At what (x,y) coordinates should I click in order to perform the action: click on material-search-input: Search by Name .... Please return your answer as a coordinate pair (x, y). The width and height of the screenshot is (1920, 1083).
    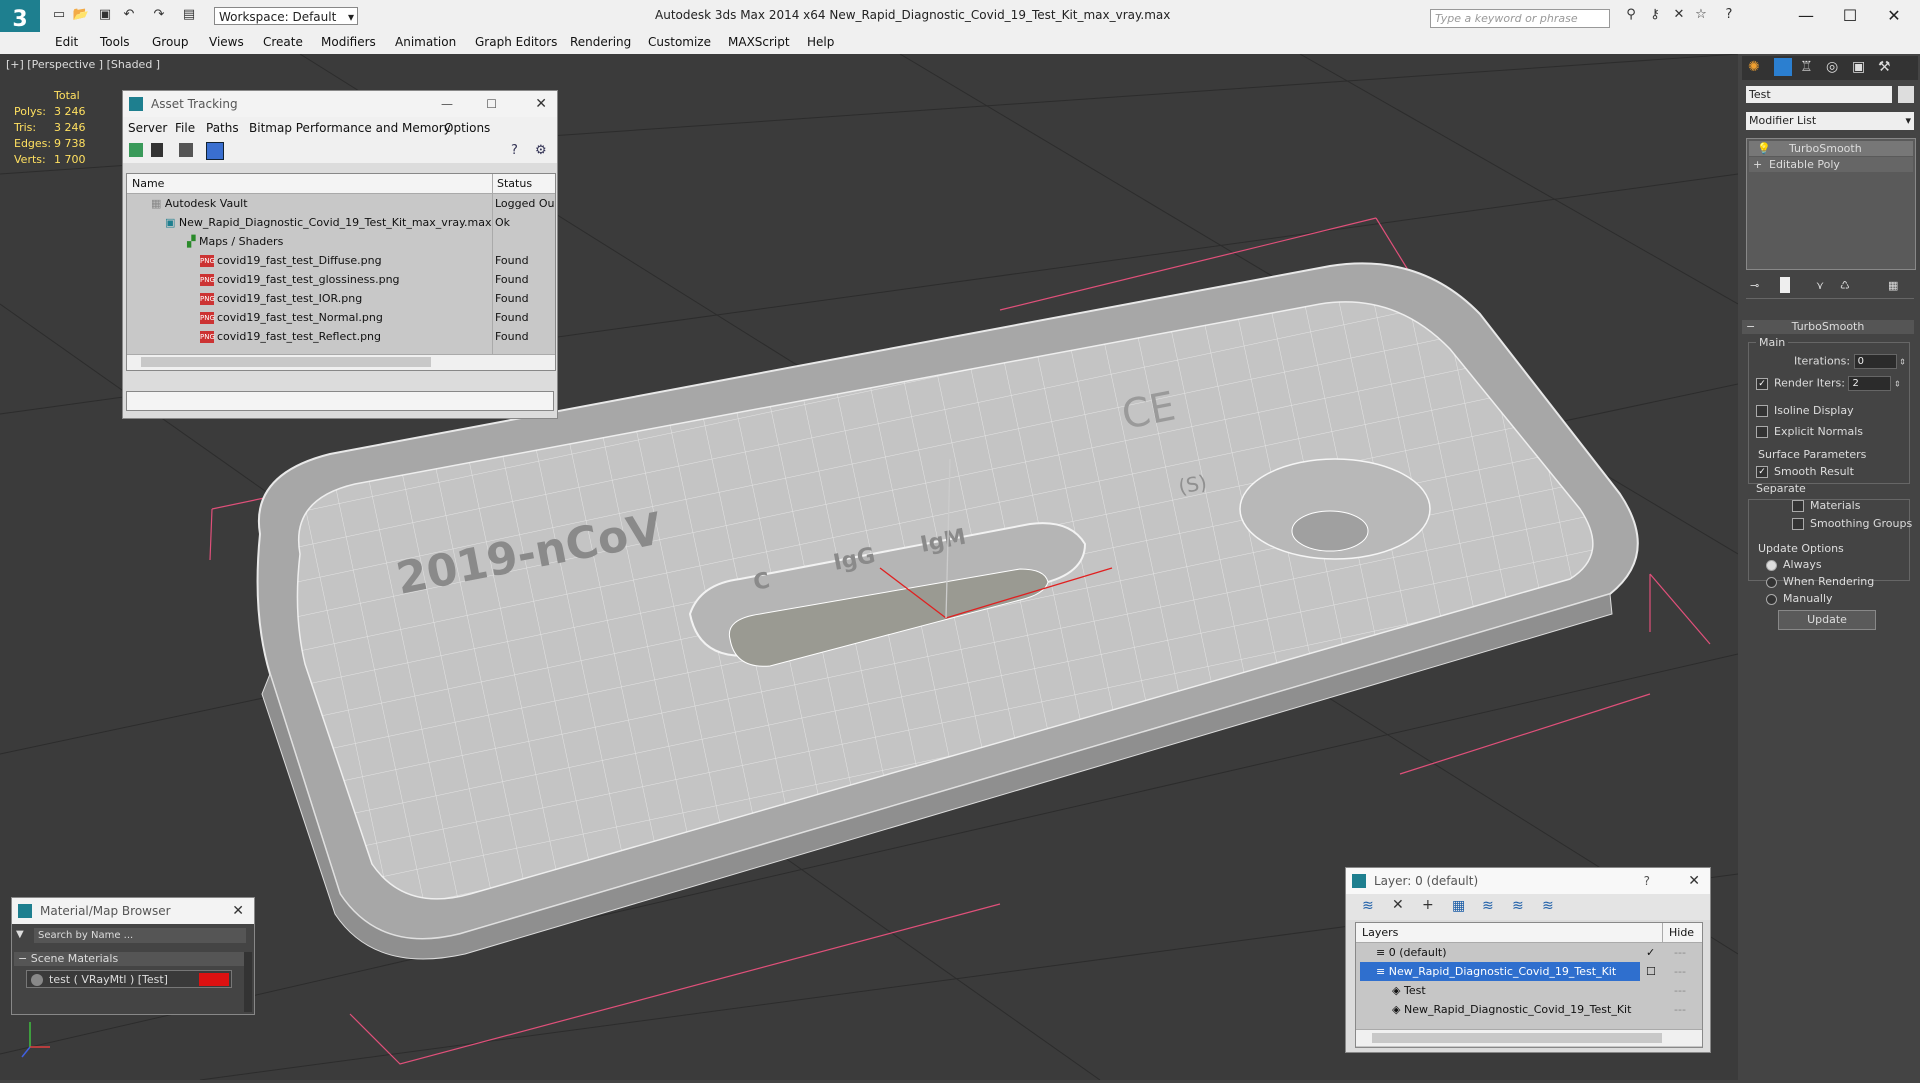
    Looking at the image, I should click on (140, 935).